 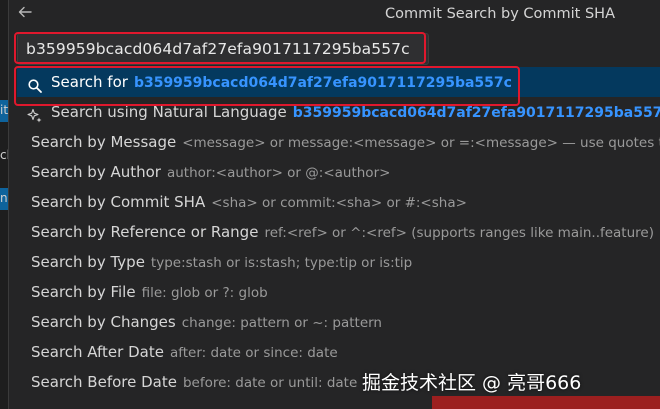 What do you see at coordinates (476, 113) in the screenshot?
I see `list-item-sha: b359959bcacd064d7af27efa9017117295ba557c` at bounding box center [476, 113].